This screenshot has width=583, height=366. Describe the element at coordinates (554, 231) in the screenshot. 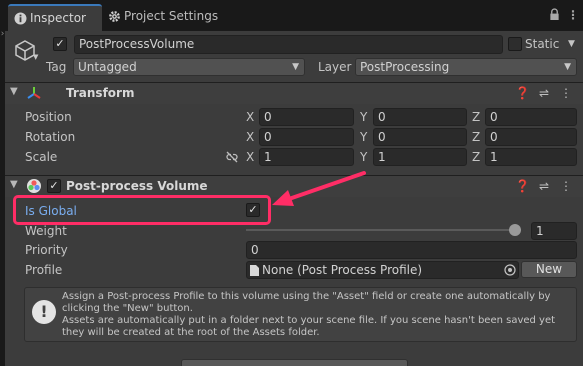

I see `weight-value-field: 1` at that location.